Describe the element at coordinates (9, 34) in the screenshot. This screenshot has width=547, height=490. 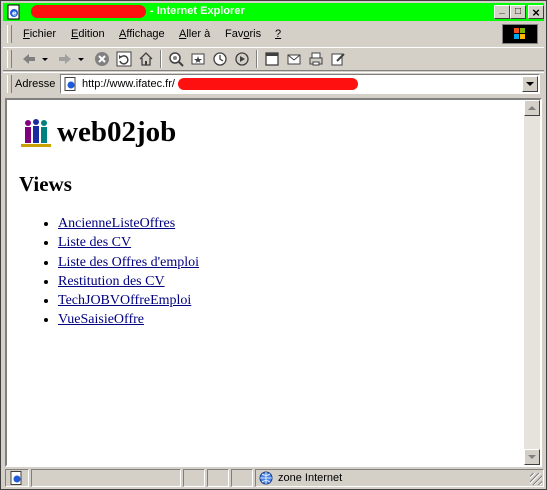
I see `menubar-grip` at that location.